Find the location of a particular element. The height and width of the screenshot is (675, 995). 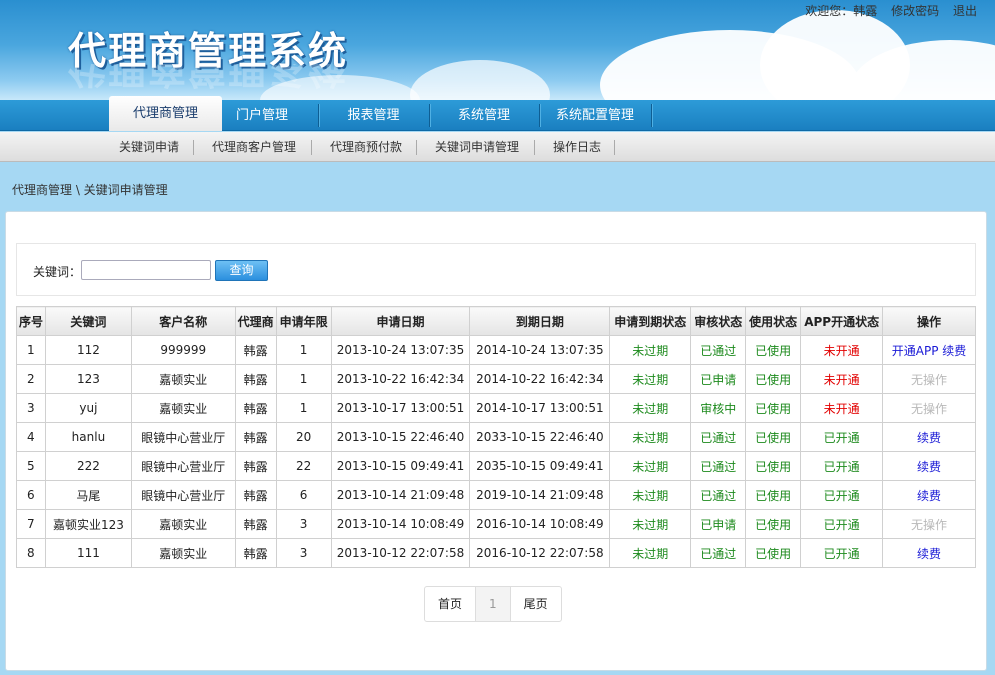

logout-link: 退出 is located at coordinates (965, 11).